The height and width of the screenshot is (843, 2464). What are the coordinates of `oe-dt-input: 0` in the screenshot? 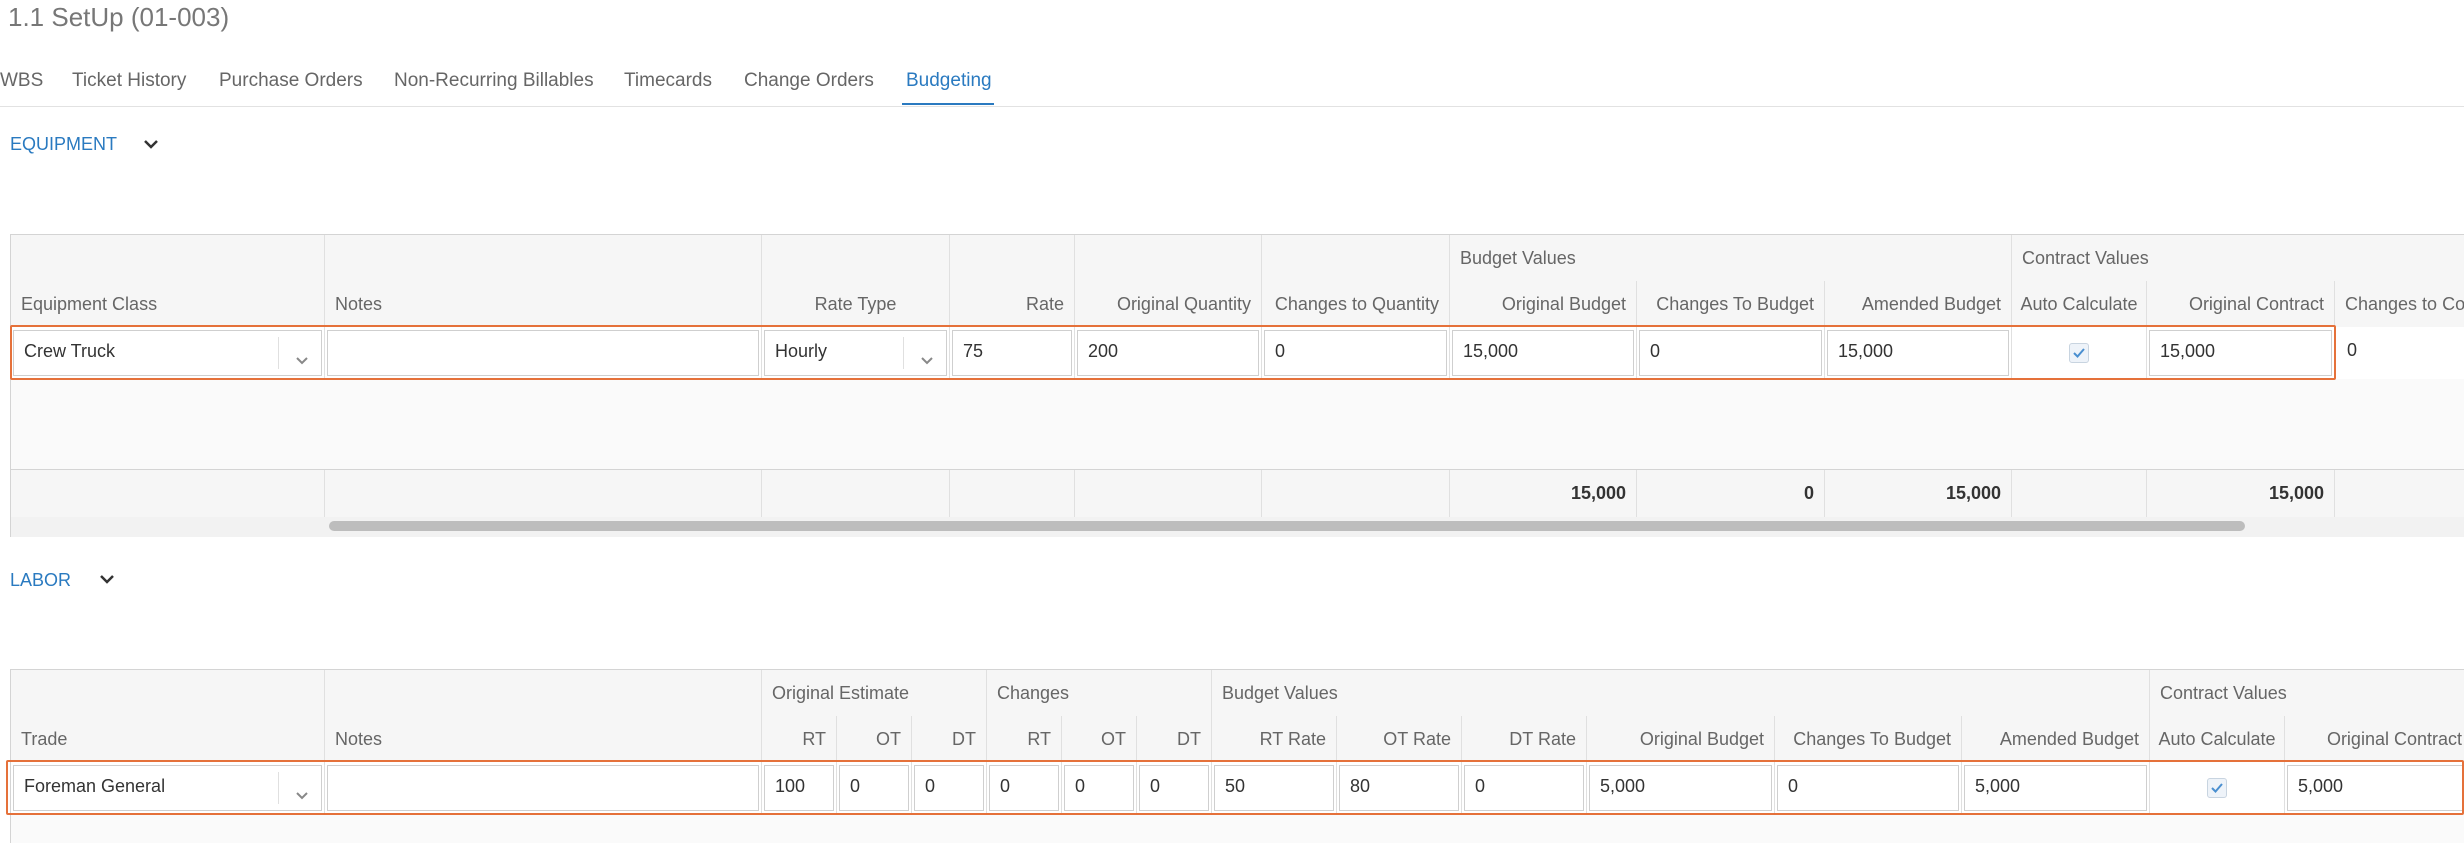 It's located at (949, 788).